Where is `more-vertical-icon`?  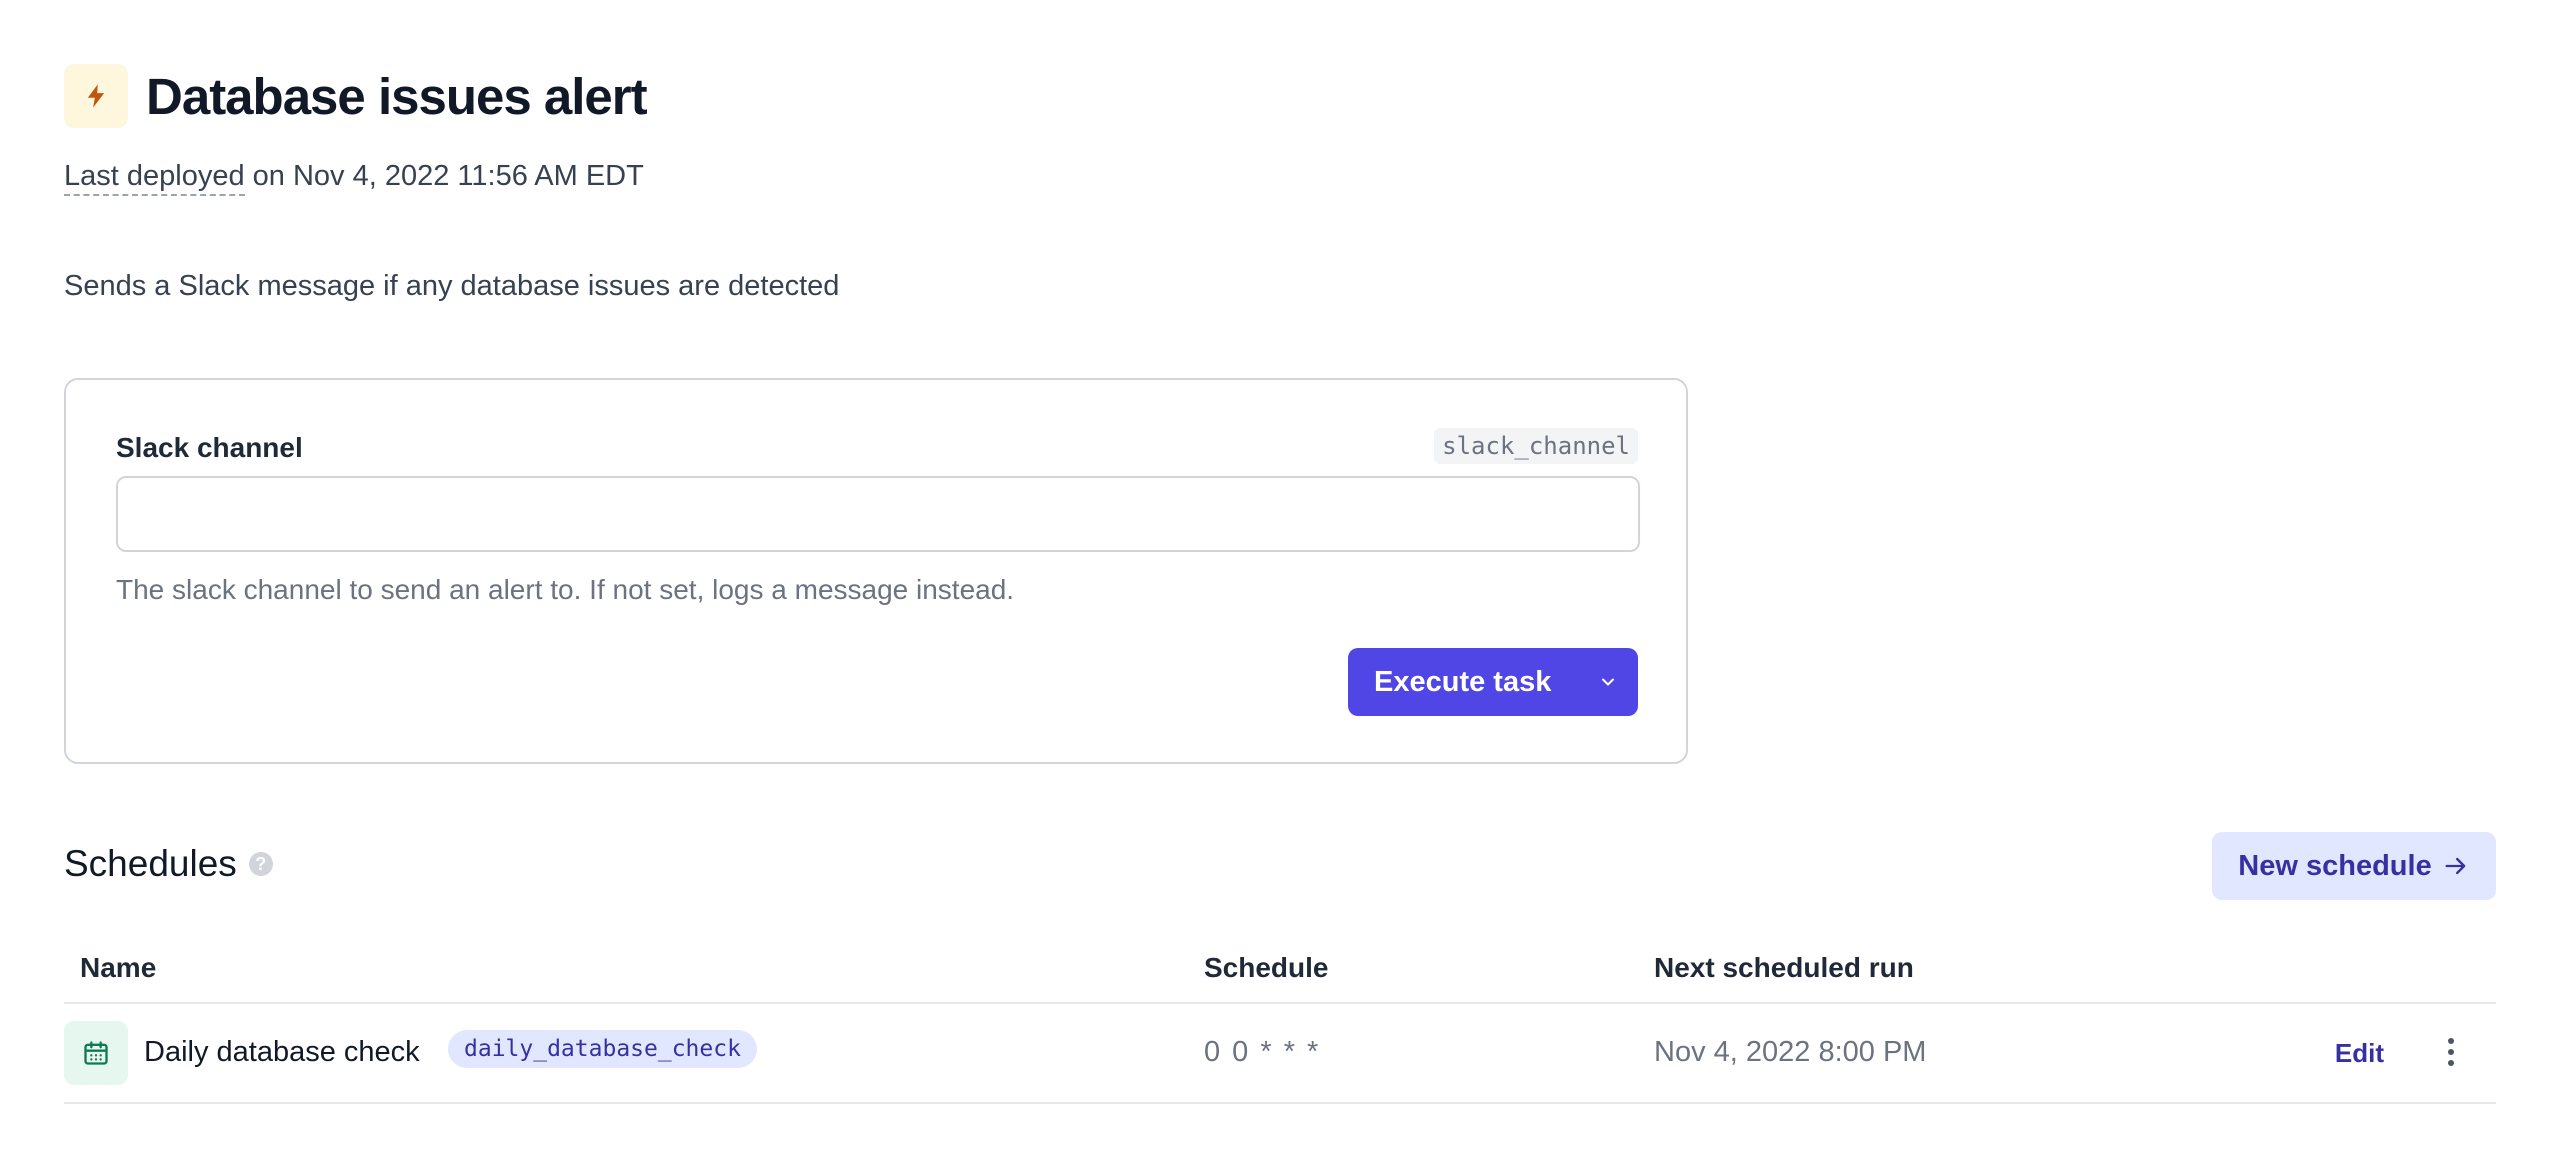 more-vertical-icon is located at coordinates (2451, 1052).